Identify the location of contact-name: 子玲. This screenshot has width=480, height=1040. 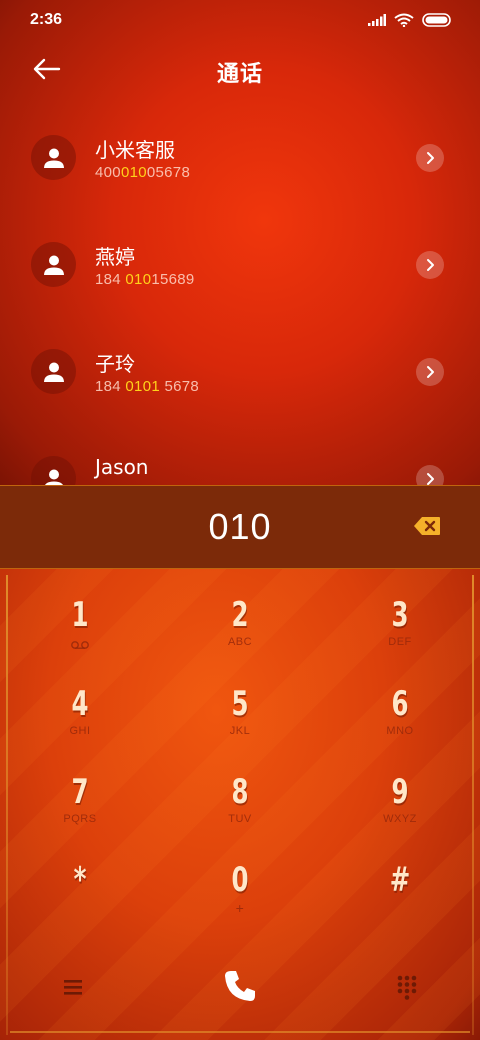
(115, 364).